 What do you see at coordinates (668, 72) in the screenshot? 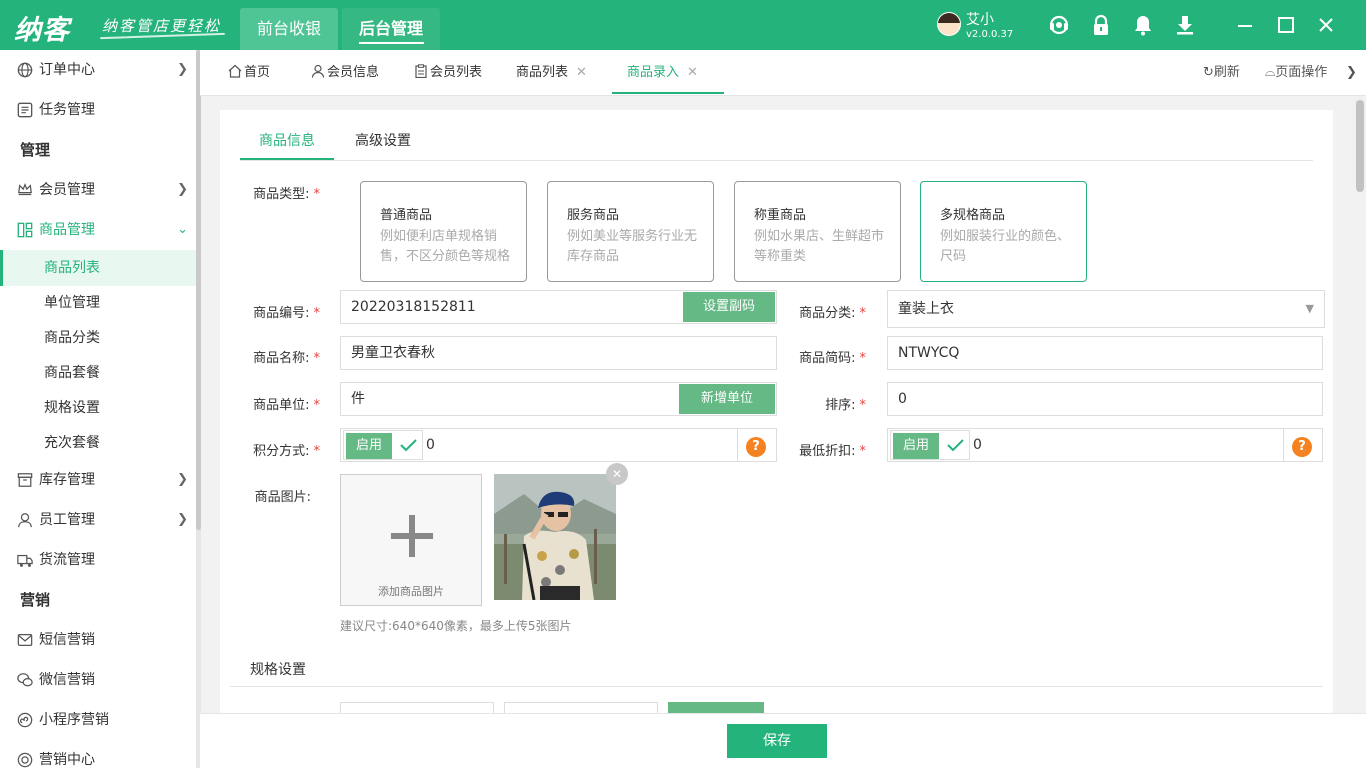
I see `tab-goods-entry: 商品录入 ✕` at bounding box center [668, 72].